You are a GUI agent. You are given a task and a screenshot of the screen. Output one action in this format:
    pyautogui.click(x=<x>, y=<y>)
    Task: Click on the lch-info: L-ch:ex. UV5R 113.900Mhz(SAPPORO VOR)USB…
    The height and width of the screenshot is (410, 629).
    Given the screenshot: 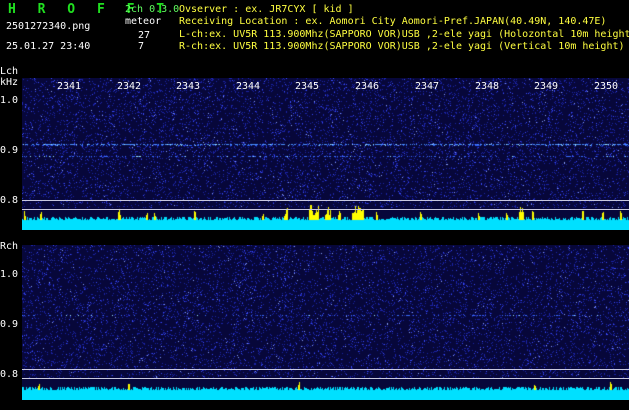 What is the action you would take?
    pyautogui.click(x=404, y=34)
    